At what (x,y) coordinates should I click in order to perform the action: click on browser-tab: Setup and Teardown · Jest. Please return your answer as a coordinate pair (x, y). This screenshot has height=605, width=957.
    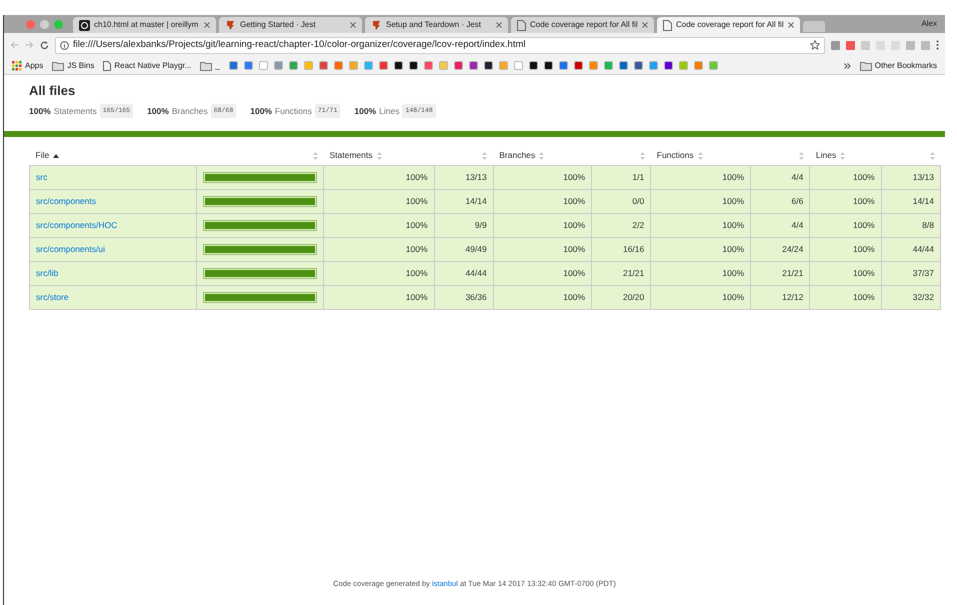
    Looking at the image, I should click on (436, 25).